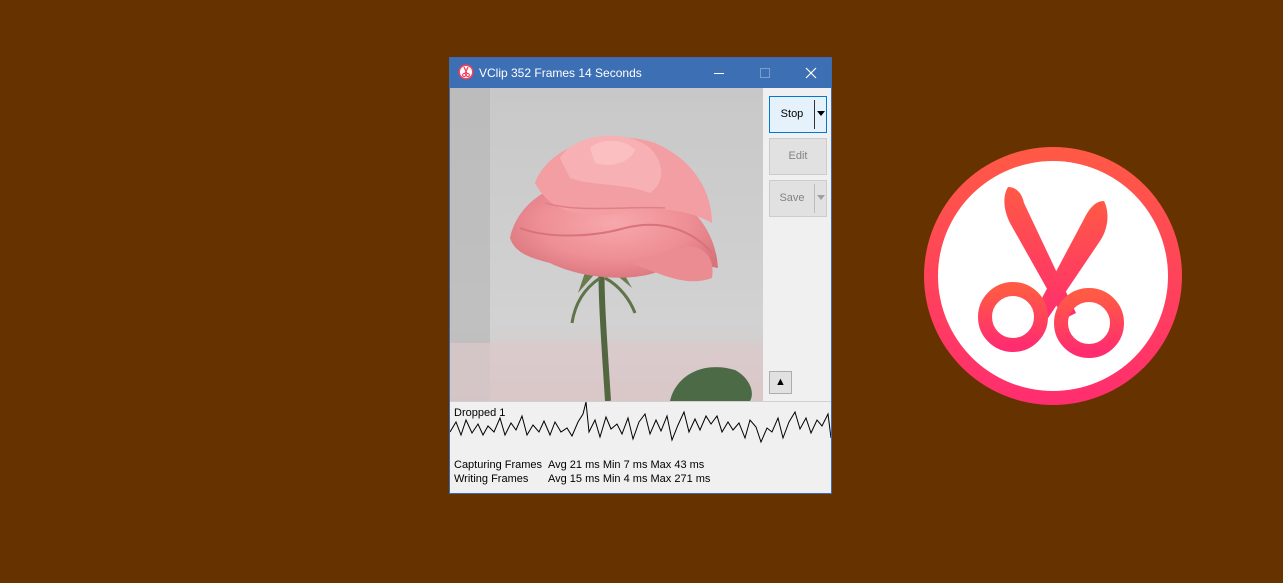 This screenshot has height=583, width=1283. I want to click on maximize-button, so click(765, 73).